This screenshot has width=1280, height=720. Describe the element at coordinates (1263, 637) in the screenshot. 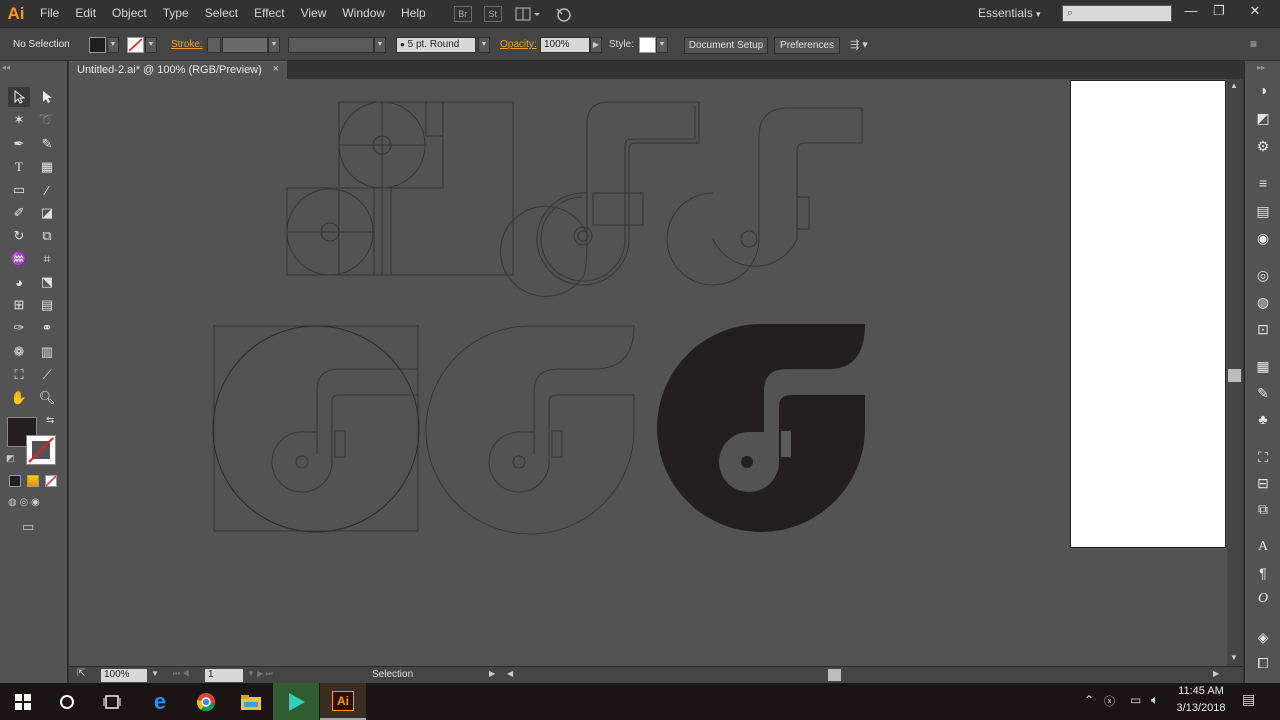

I see `layers-panel-icon: ◈` at that location.